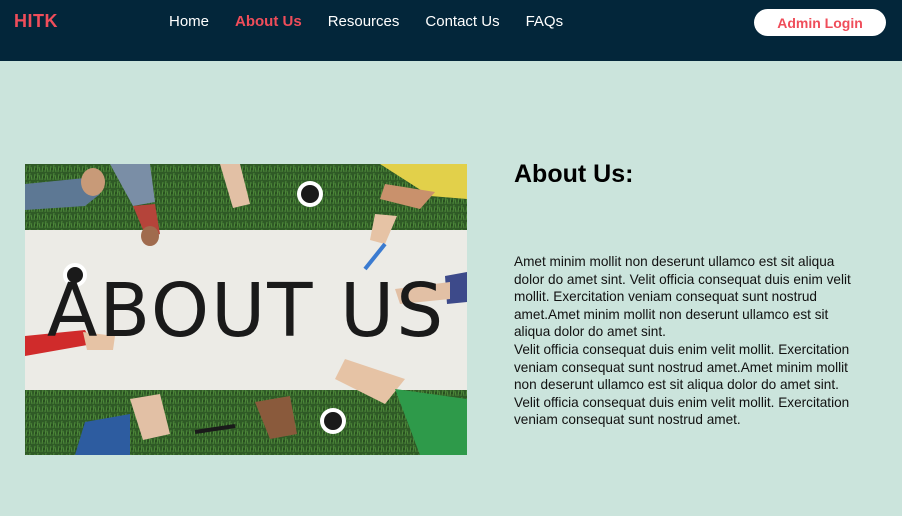 Image resolution: width=902 pixels, height=516 pixels. I want to click on nav-link-faqs: FAQs, so click(545, 21).